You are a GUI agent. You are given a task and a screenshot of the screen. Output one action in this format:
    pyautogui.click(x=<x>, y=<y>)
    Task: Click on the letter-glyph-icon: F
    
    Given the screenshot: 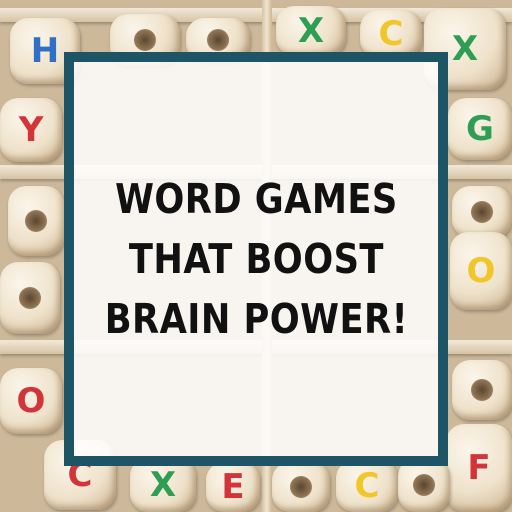 What is the action you would take?
    pyautogui.click(x=479, y=468)
    